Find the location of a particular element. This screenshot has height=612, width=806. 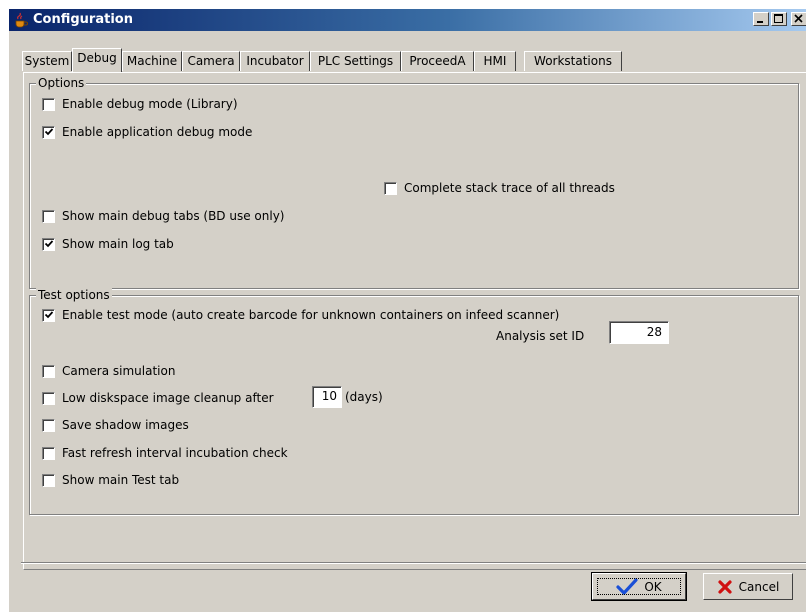

cancel-label: Cancel is located at coordinates (759, 586).